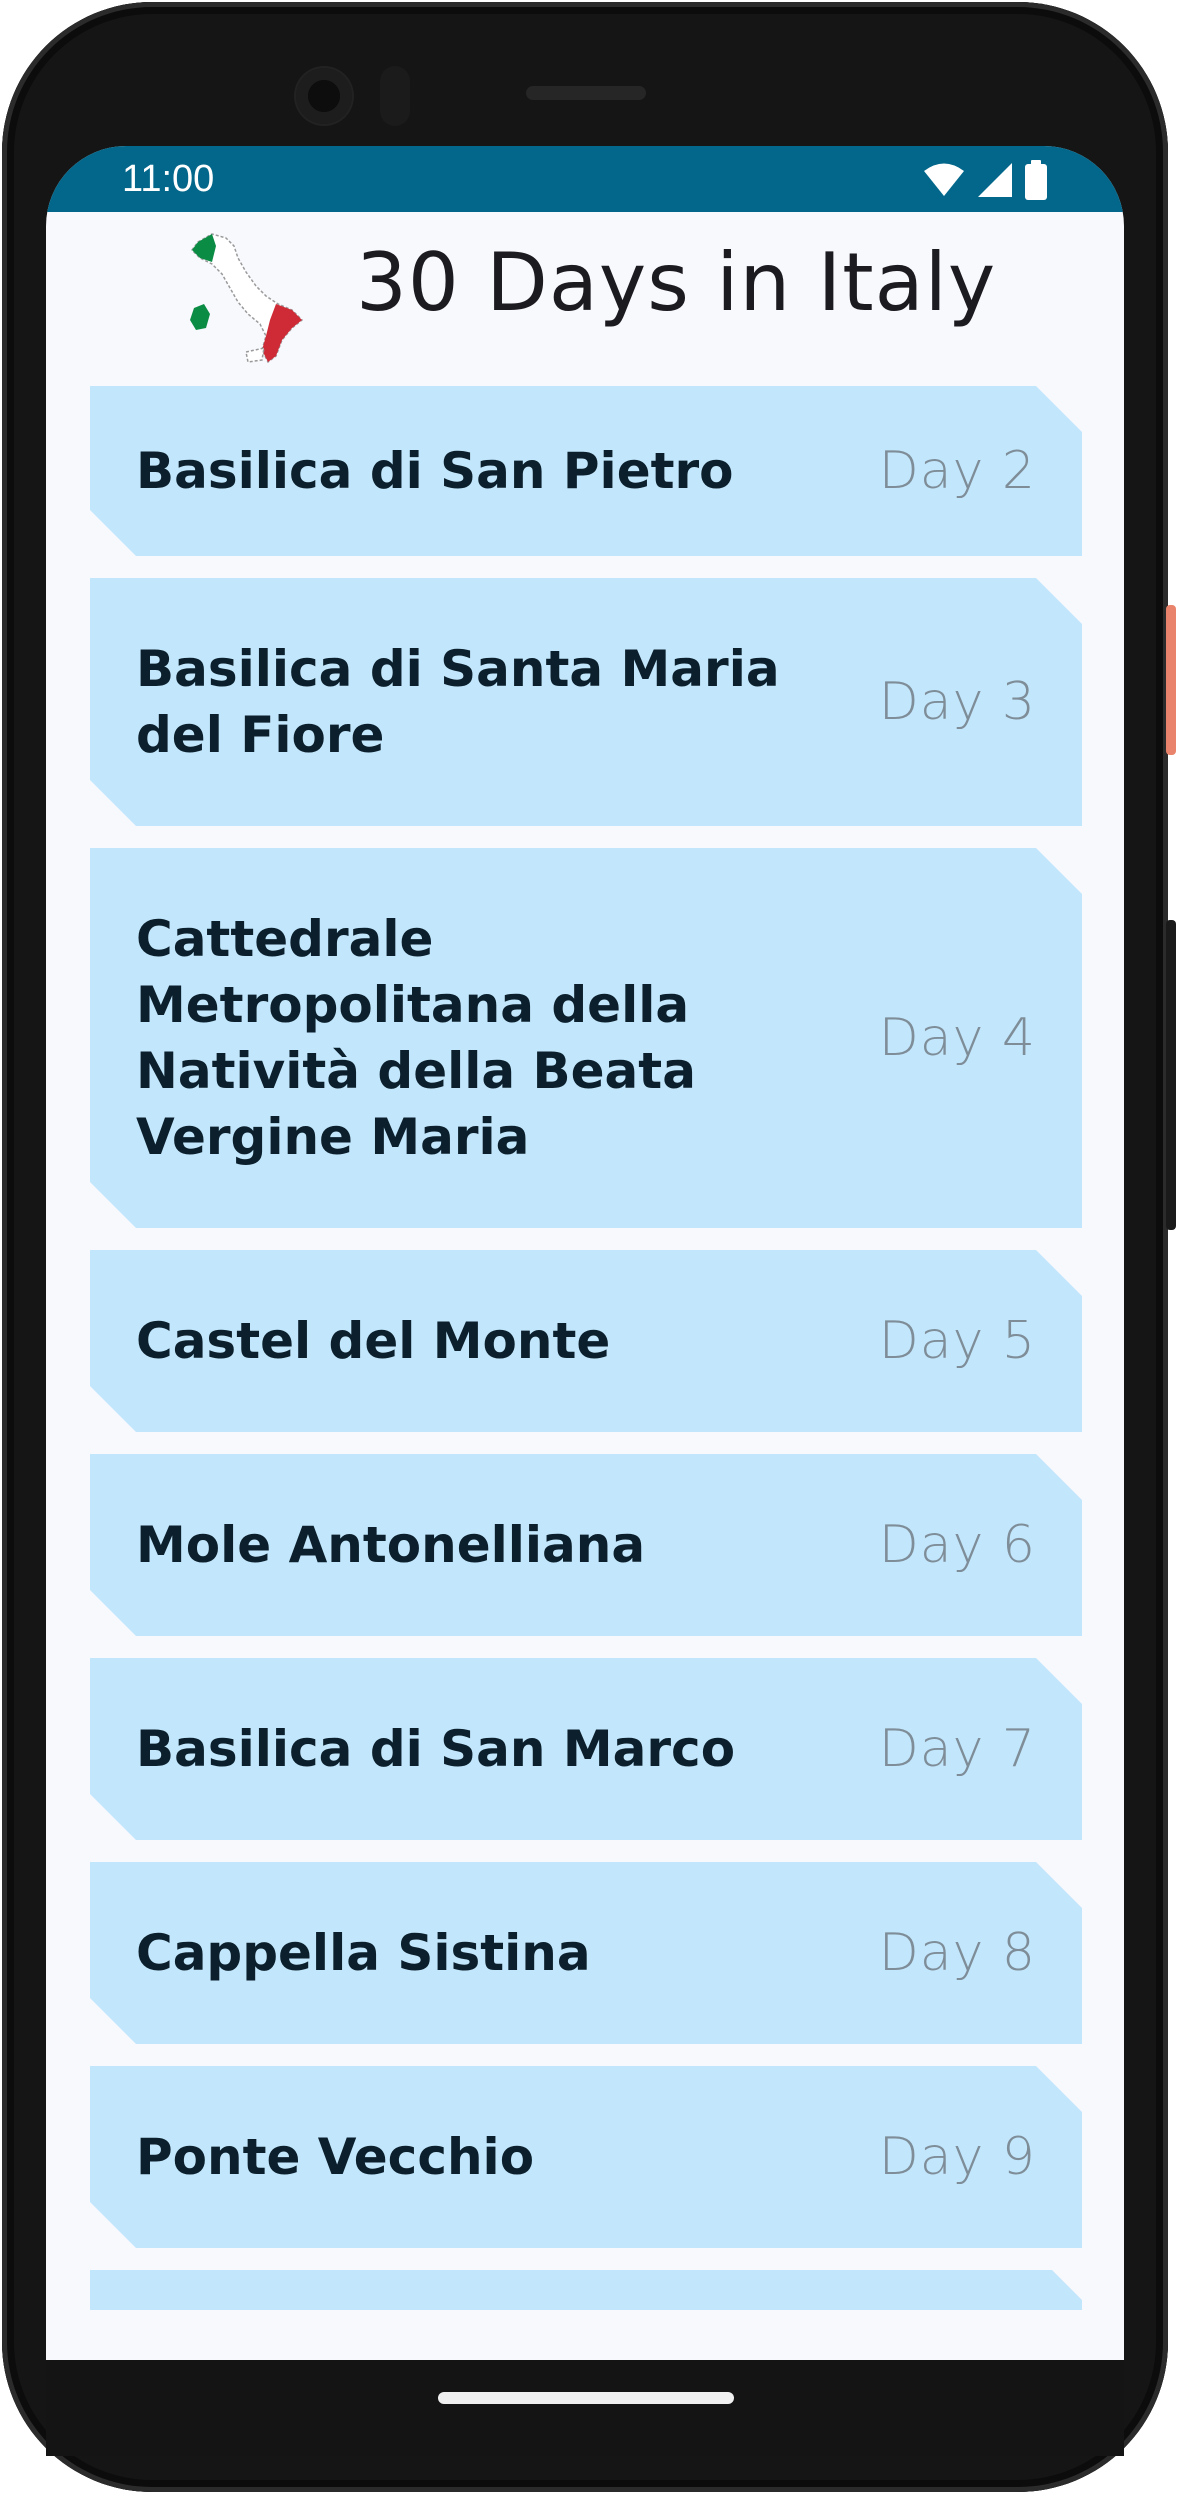 The height and width of the screenshot is (2498, 1178). I want to click on destination-card-day-7: Basilica di San Marco Day 7, so click(586, 1749).